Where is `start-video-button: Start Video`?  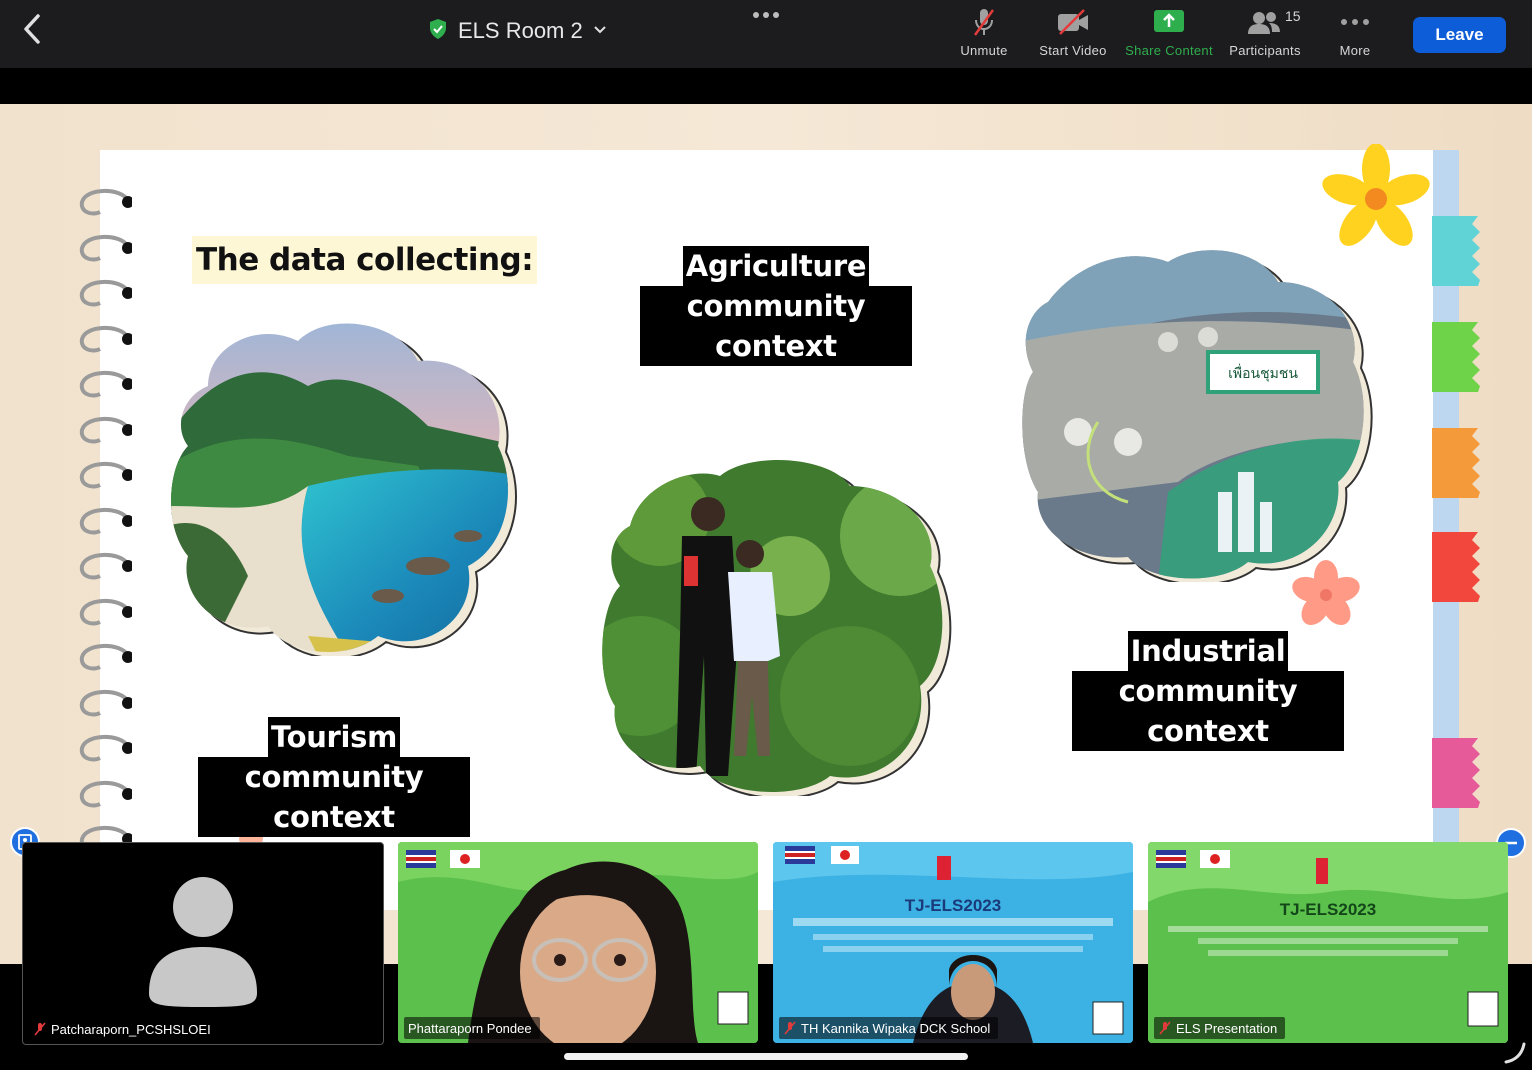
start-video-button: Start Video is located at coordinates (1073, 34).